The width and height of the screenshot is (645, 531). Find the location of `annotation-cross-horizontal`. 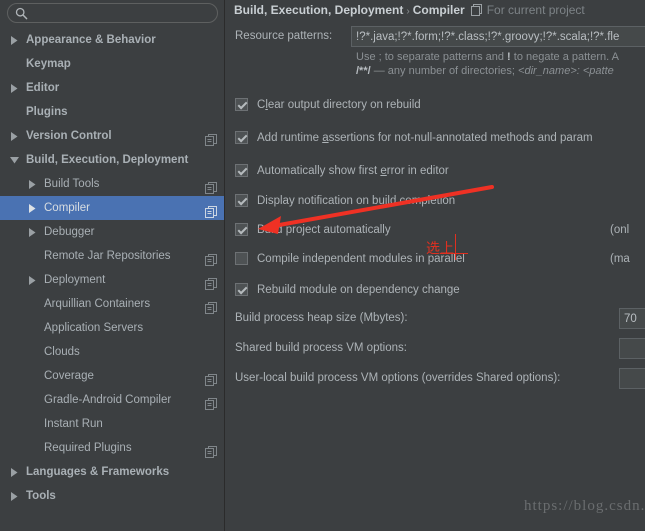

annotation-cross-horizontal is located at coordinates (454, 253).